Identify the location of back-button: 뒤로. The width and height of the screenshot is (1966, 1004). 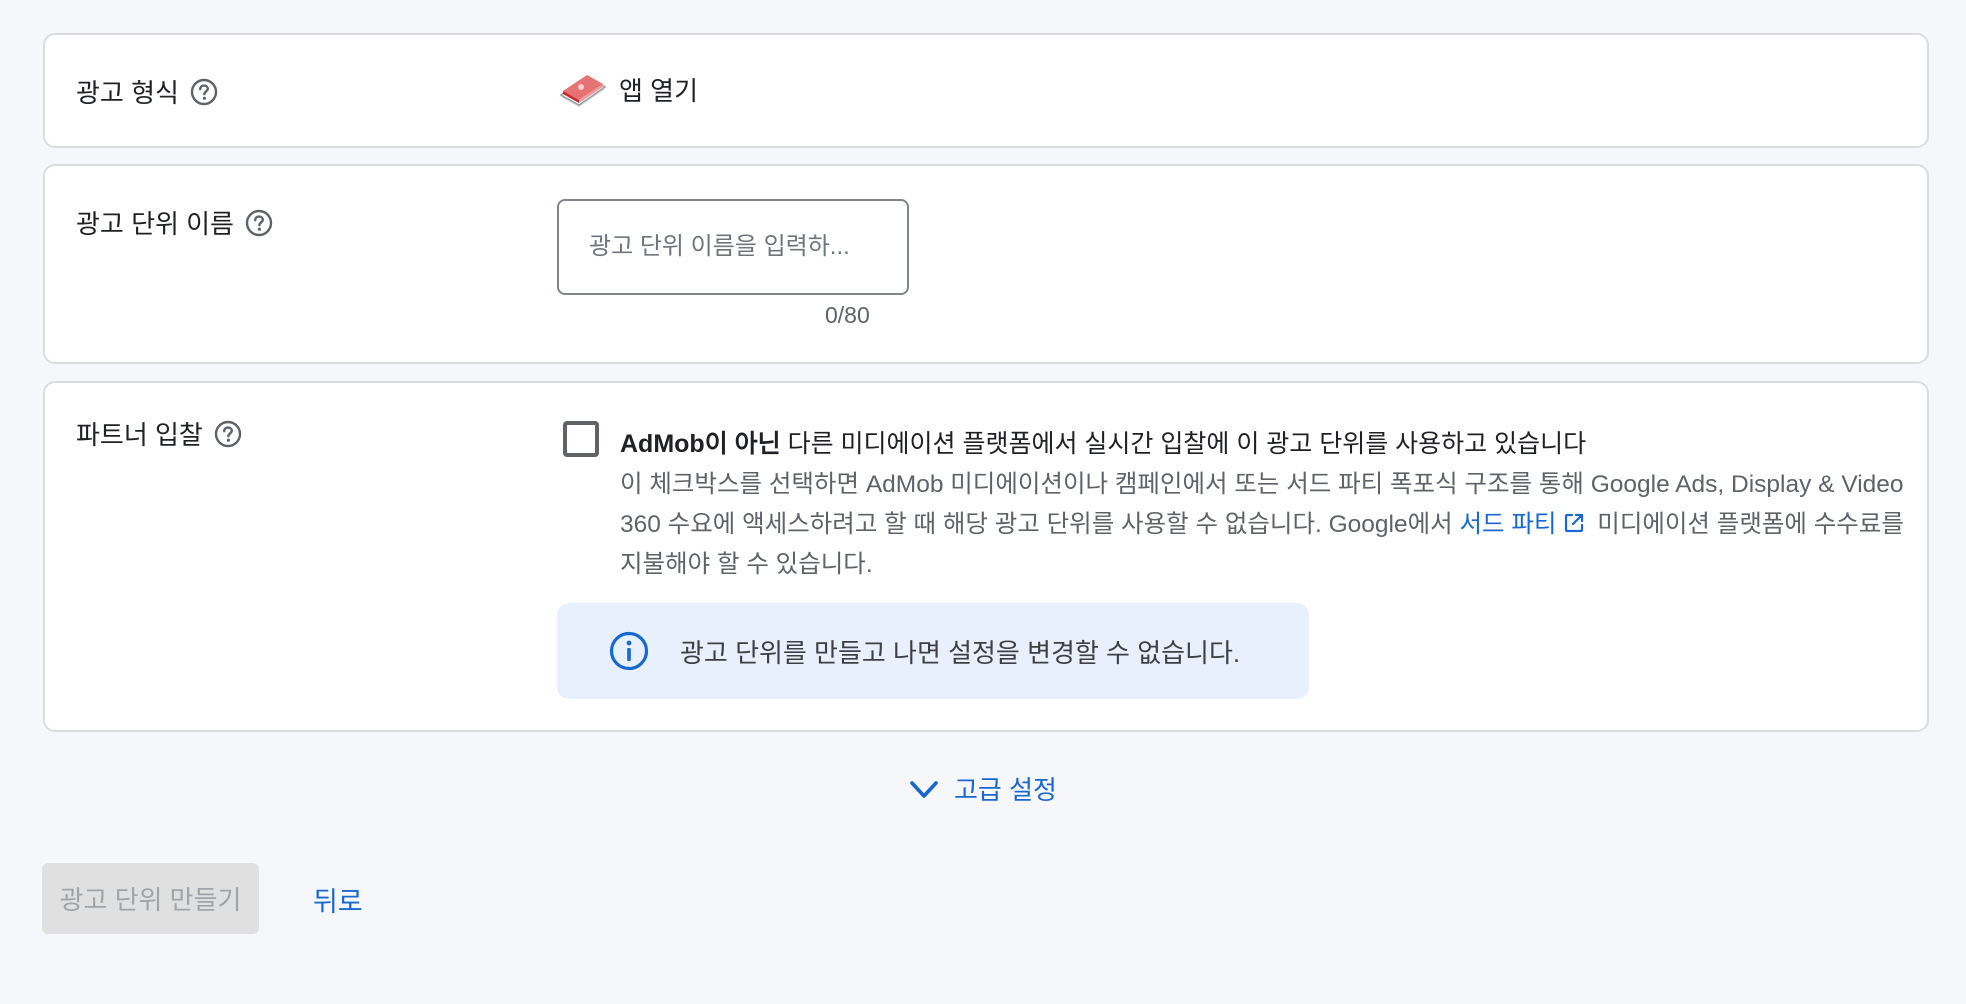
(338, 899).